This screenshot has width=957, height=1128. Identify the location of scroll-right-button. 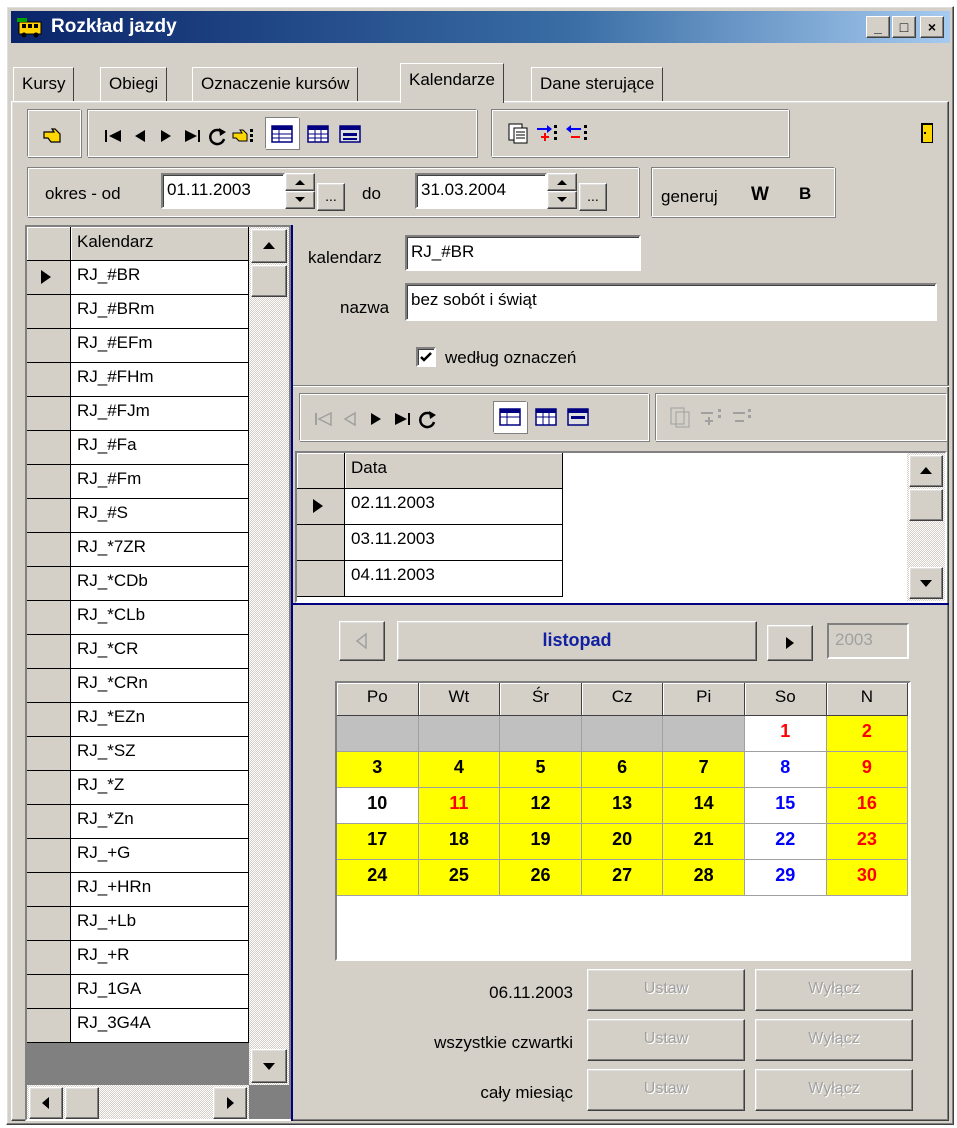
(230, 1103).